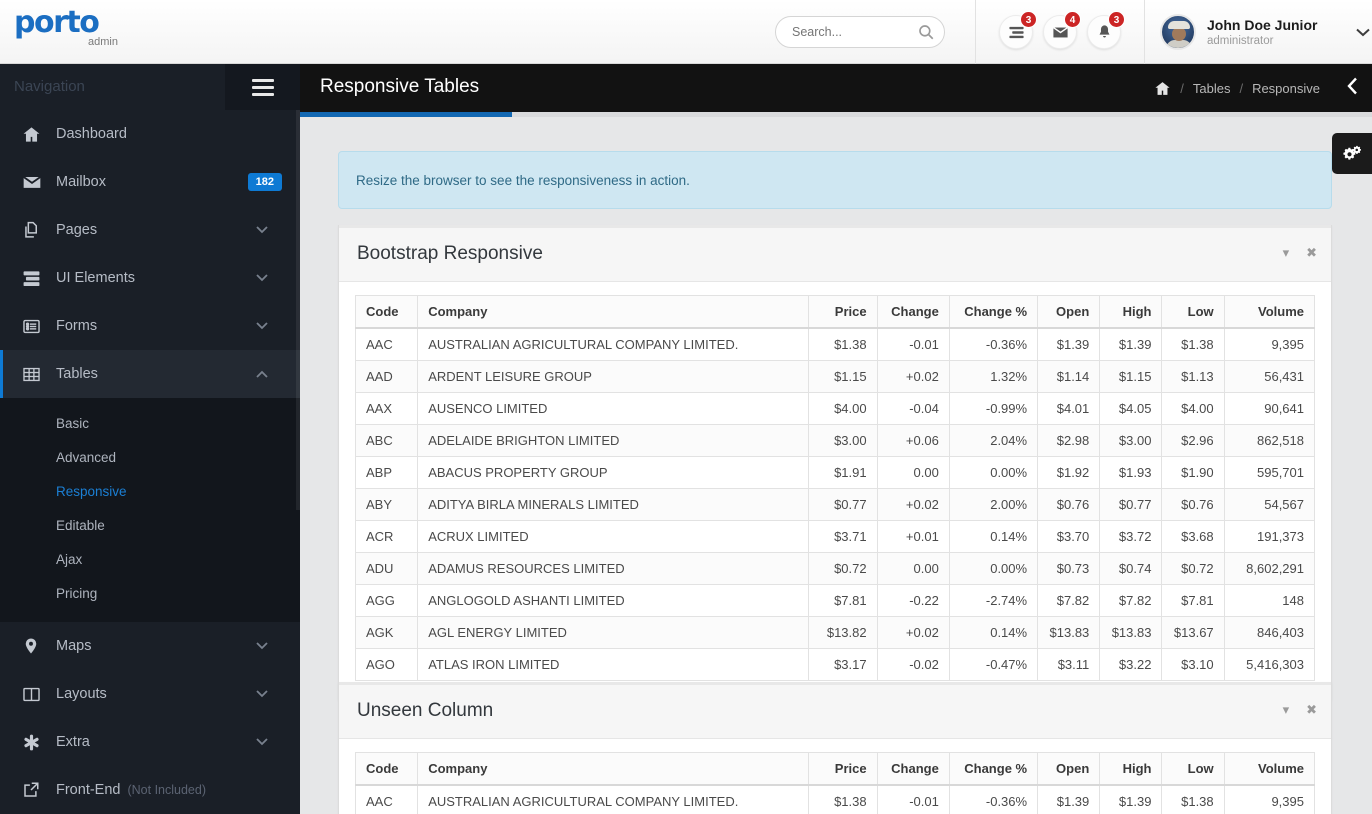 The image size is (1372, 814). I want to click on panel-actions: ▾ ✖, so click(1300, 253).